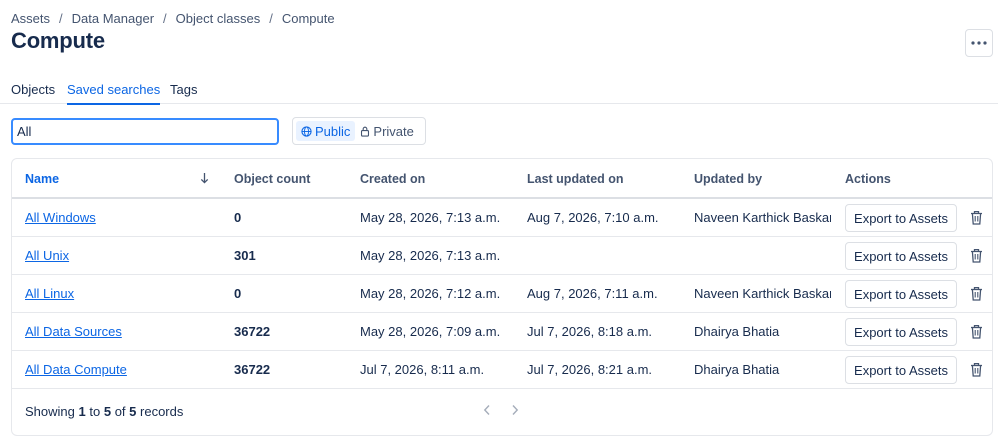  I want to click on saved-search-name-link: All Windows, so click(60, 217).